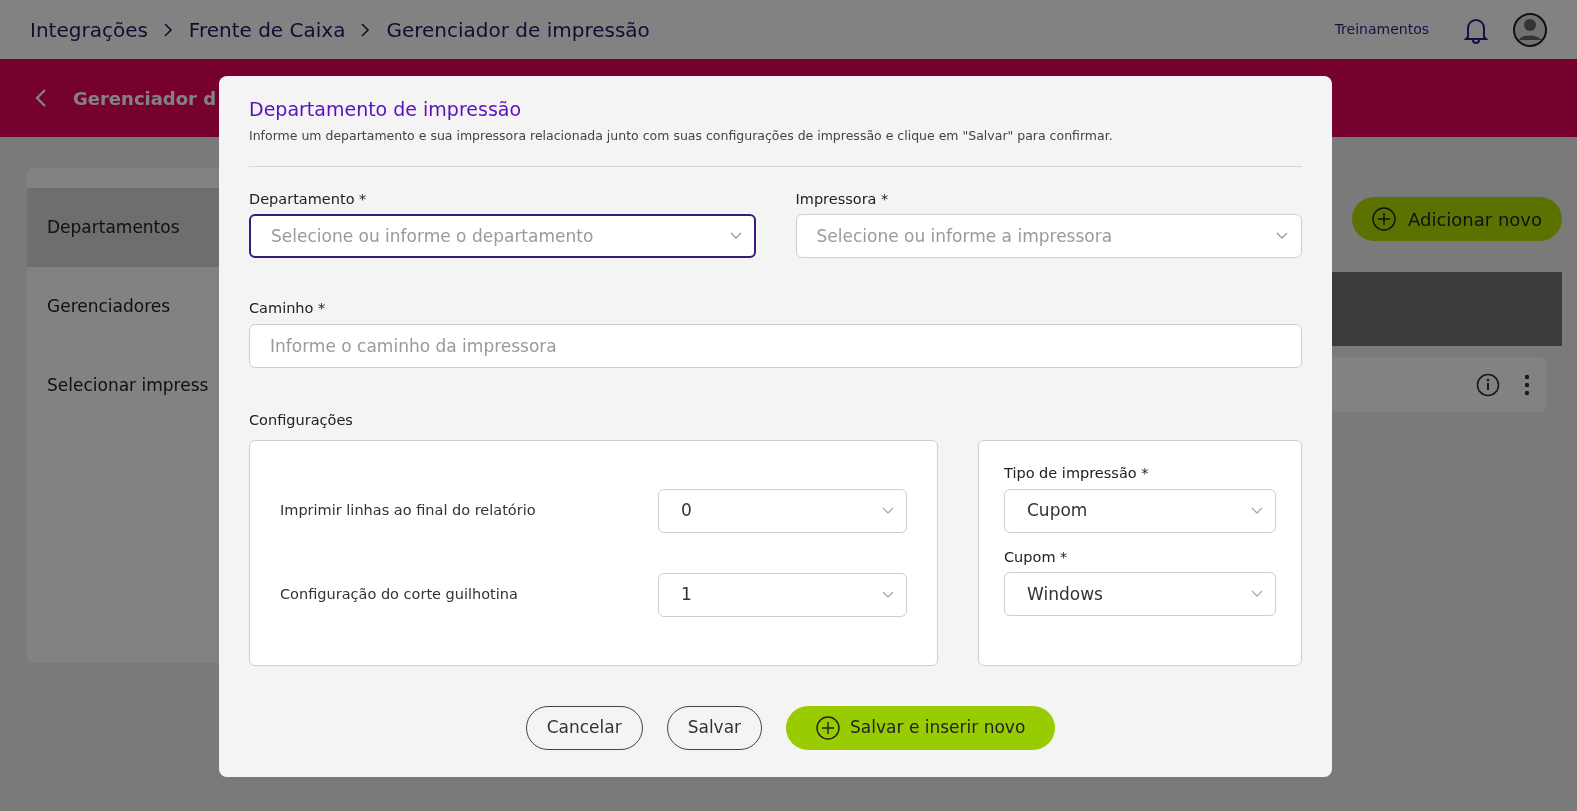 This screenshot has width=1577, height=811. What do you see at coordinates (518, 30) in the screenshot?
I see `breadcrumb-item: Gerenciador de impressão` at bounding box center [518, 30].